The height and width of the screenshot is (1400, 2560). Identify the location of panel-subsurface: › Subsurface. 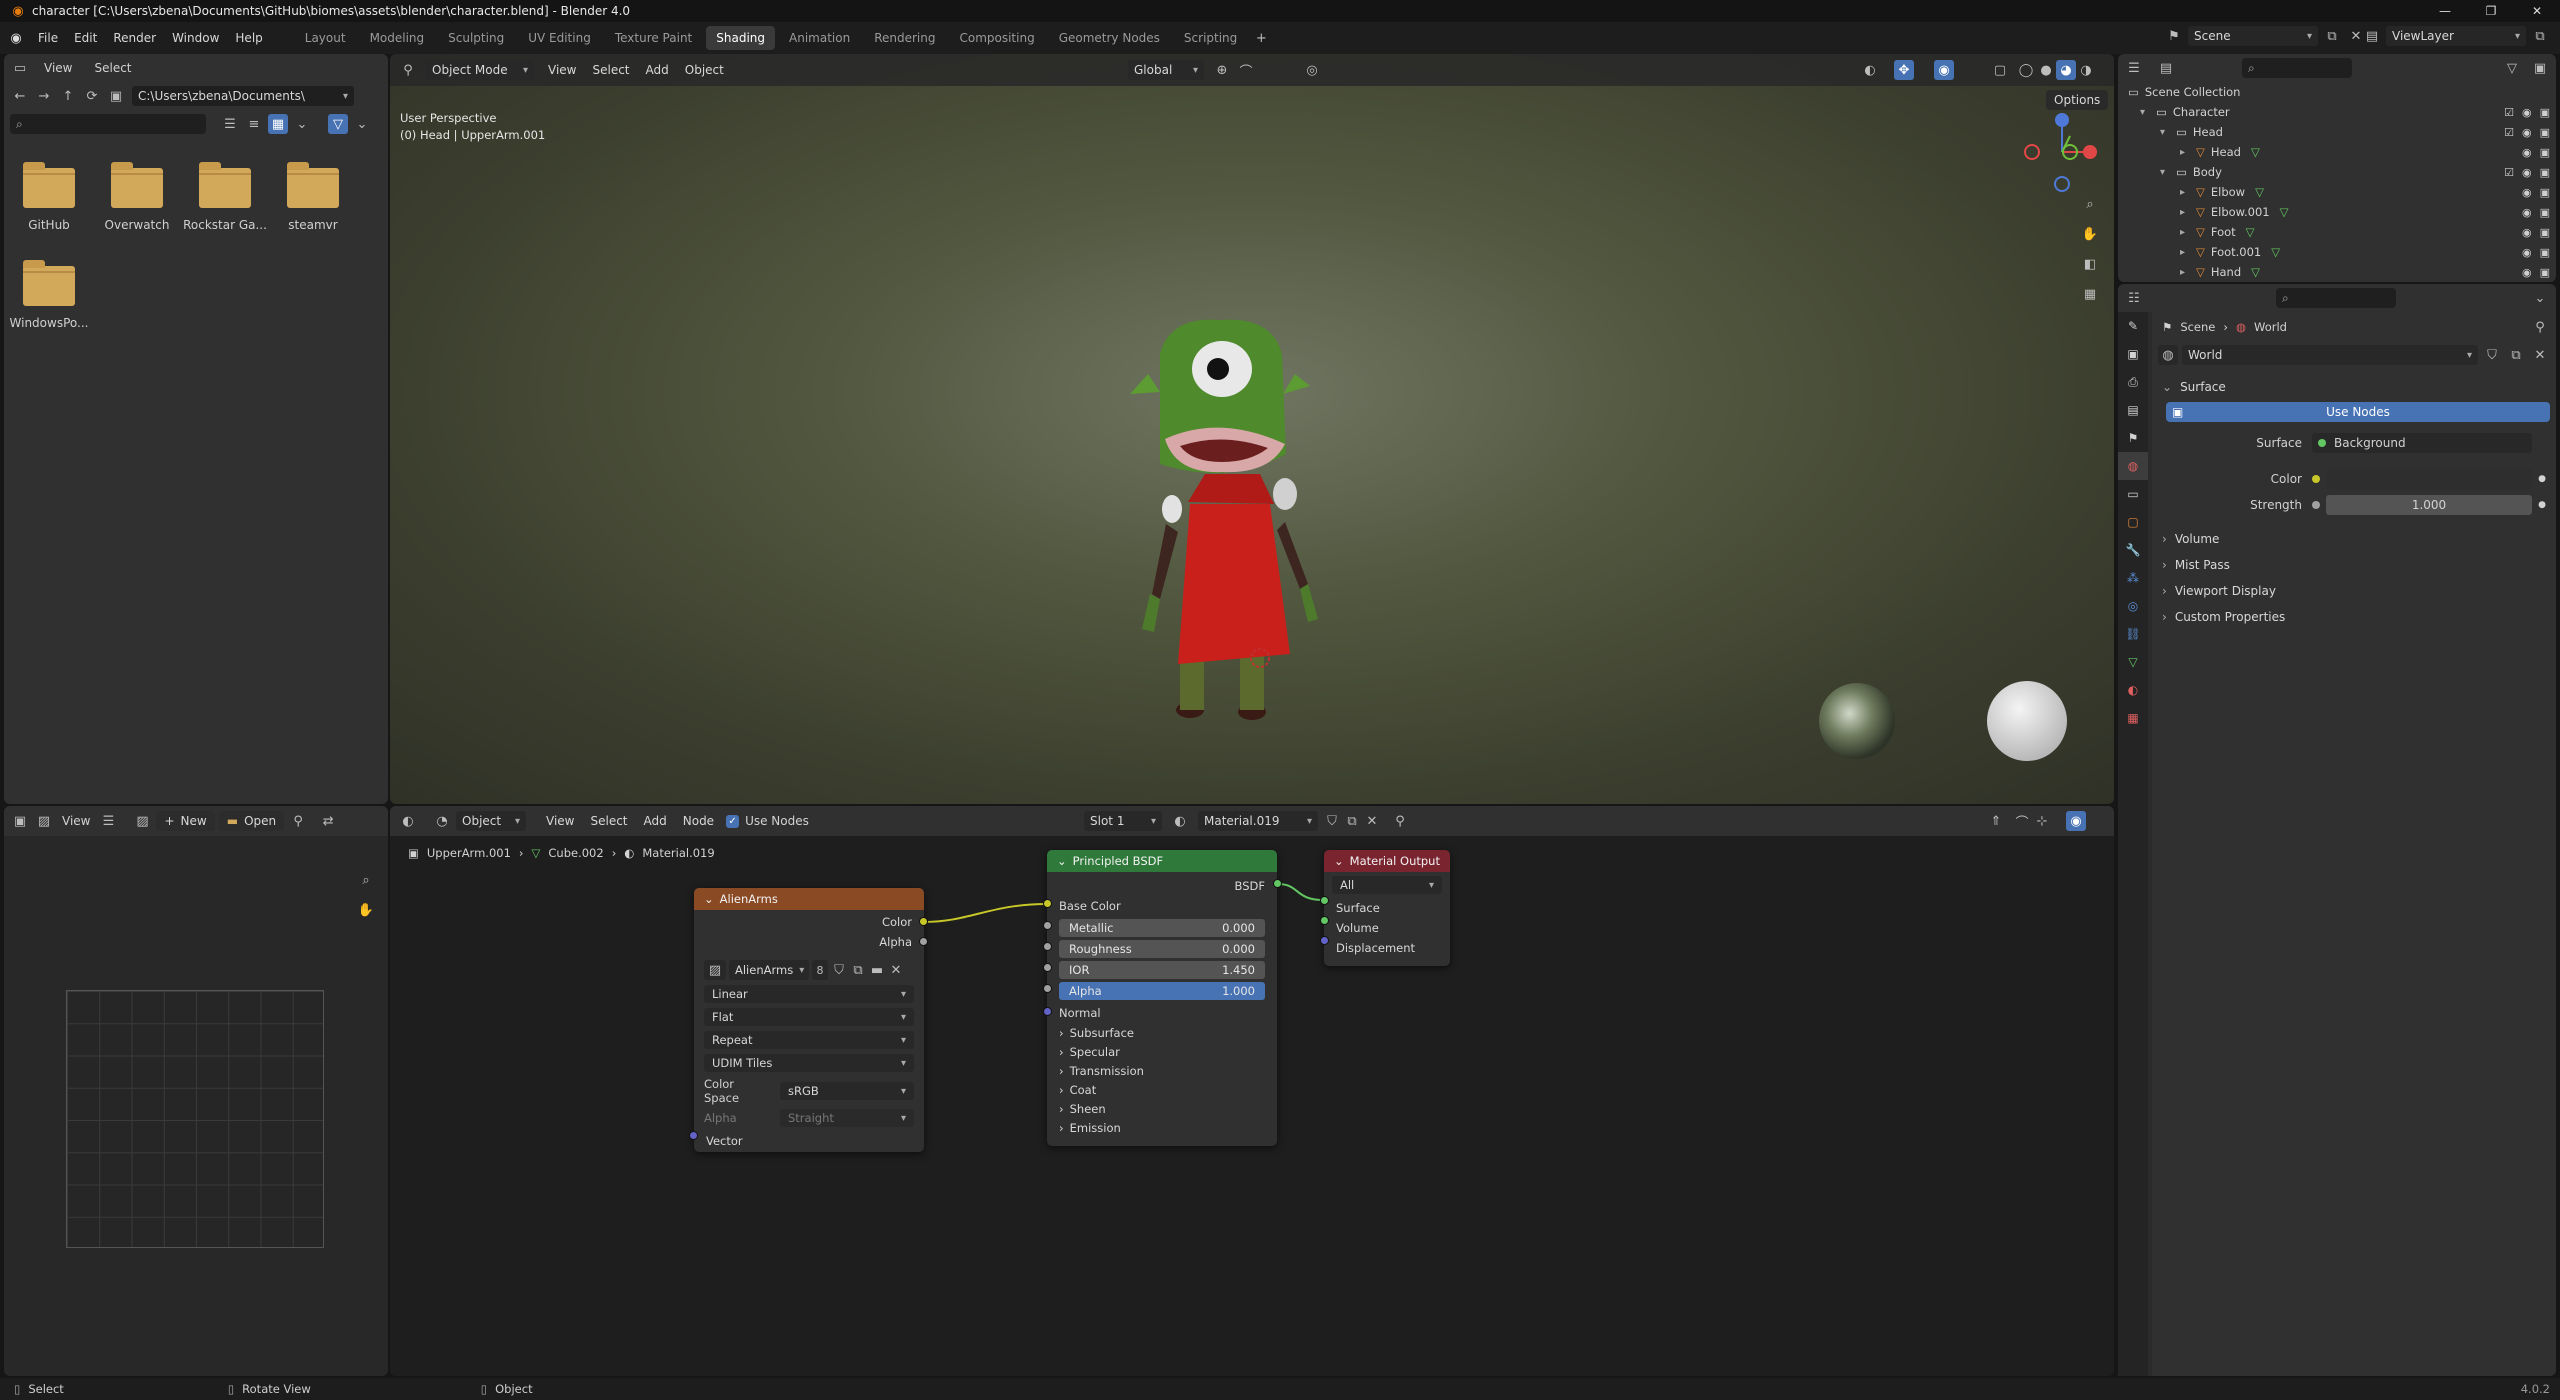
(1162, 1032).